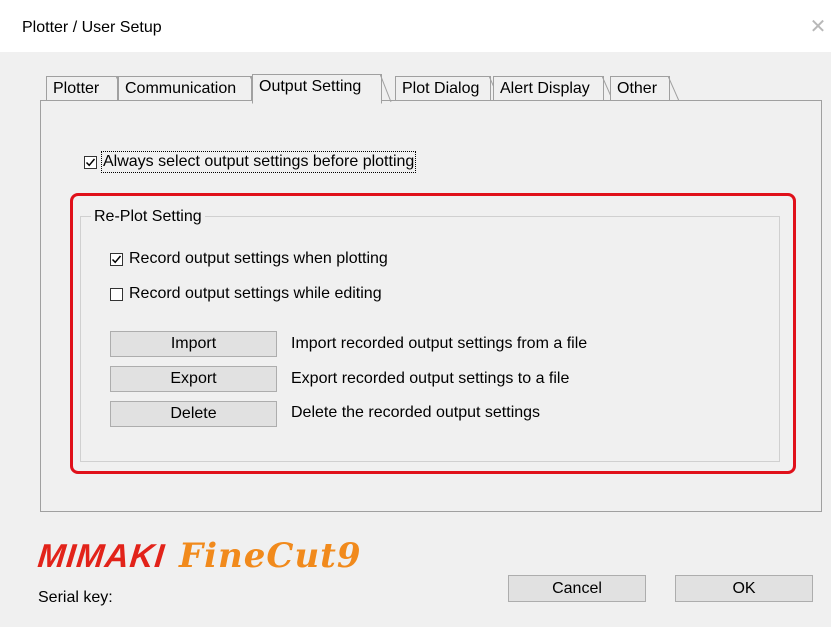 This screenshot has width=831, height=627. What do you see at coordinates (258, 258) in the screenshot?
I see `record-when-plotting-label: Record output settings when plotting` at bounding box center [258, 258].